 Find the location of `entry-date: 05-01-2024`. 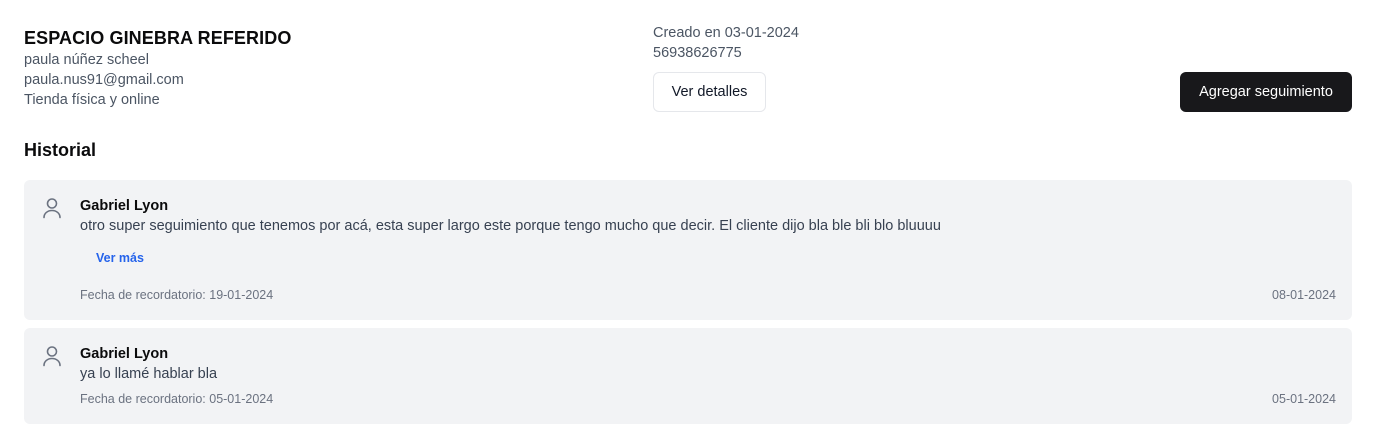

entry-date: 05-01-2024 is located at coordinates (1304, 399).